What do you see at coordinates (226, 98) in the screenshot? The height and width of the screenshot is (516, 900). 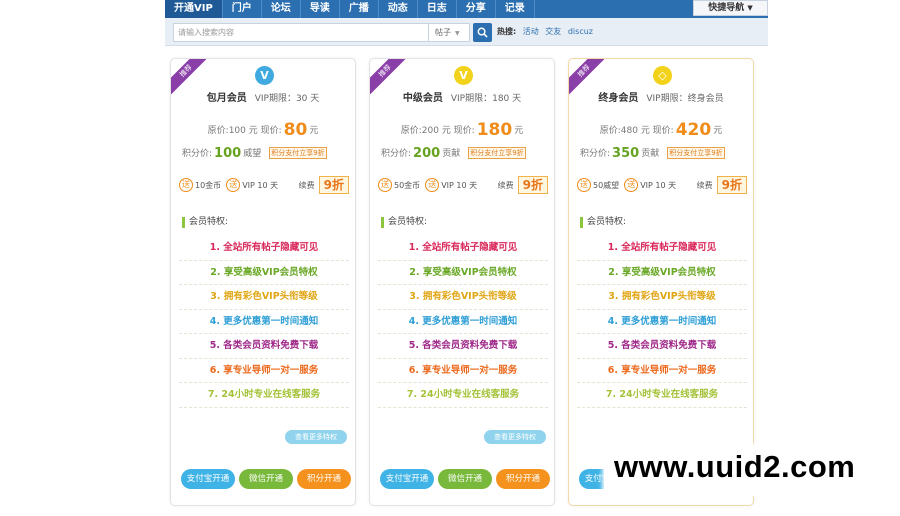 I see `plan-name: 包月会员` at bounding box center [226, 98].